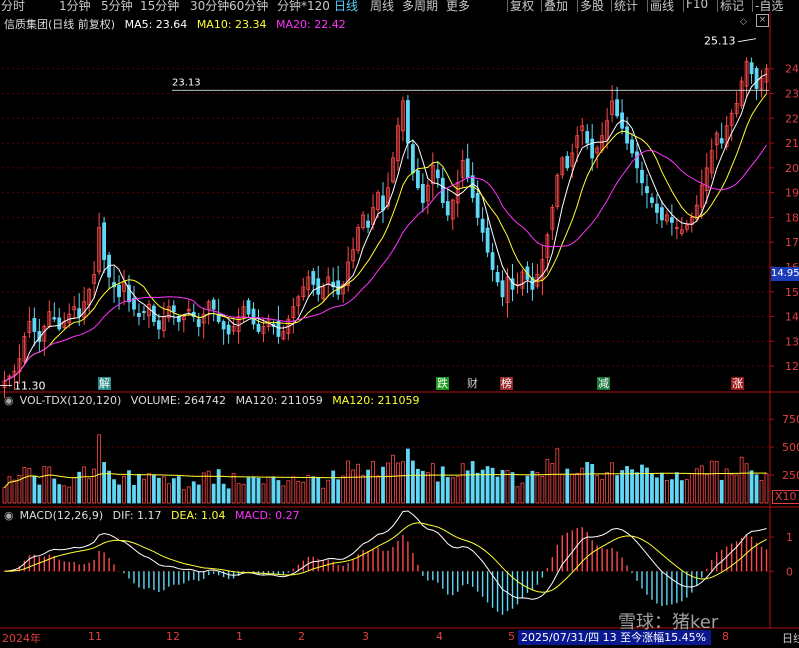 This screenshot has height=648, width=799. Describe the element at coordinates (159, 7) in the screenshot. I see `toolbar-item-3: 15分钟` at that location.